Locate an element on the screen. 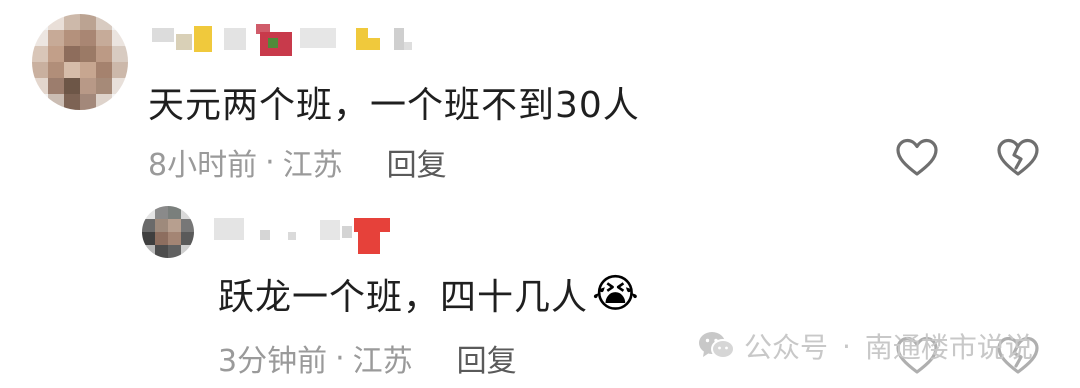 The width and height of the screenshot is (1080, 388). wechat-icon is located at coordinates (717, 345).